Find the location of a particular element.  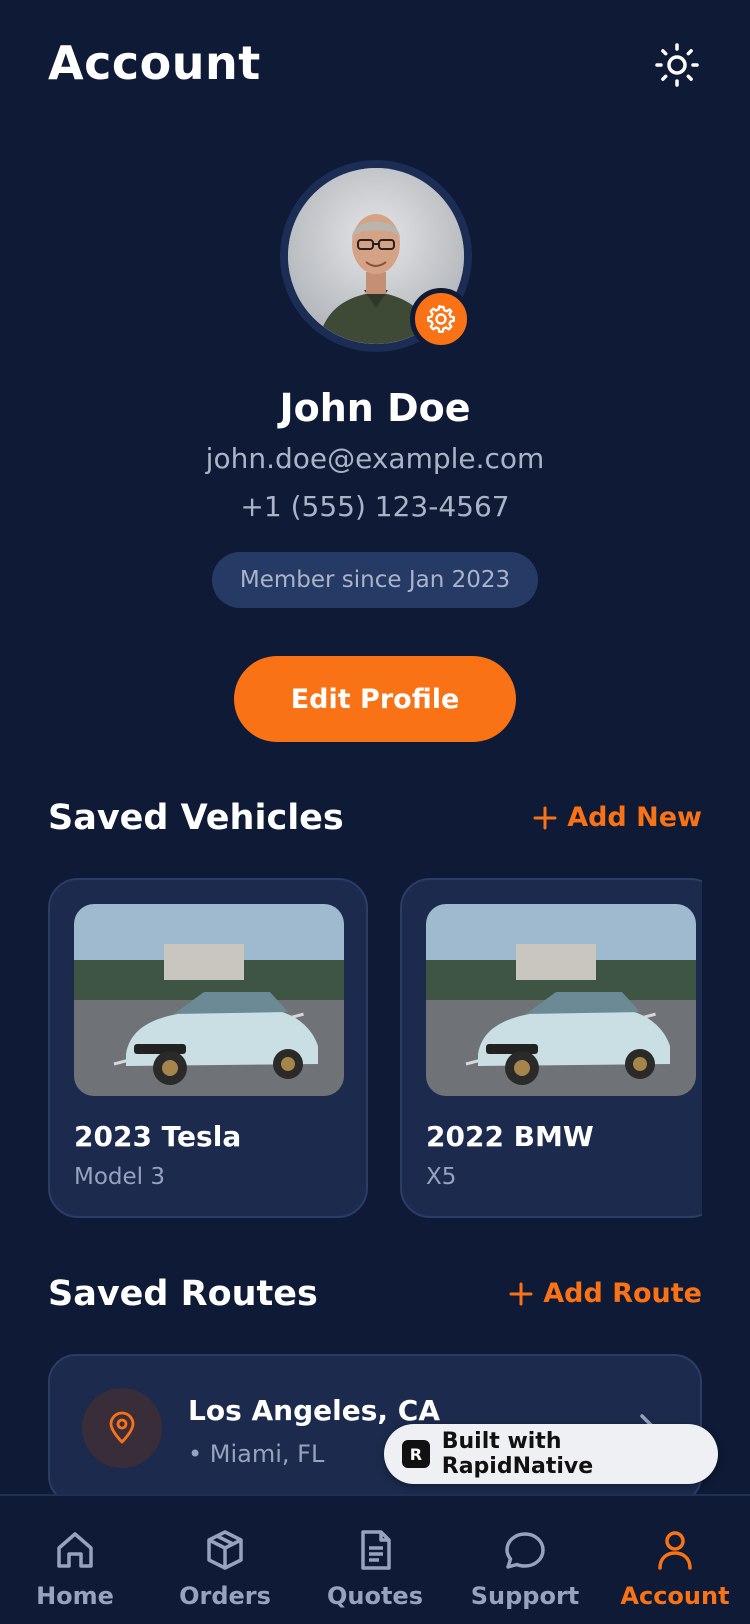

profile-phone: +1 (555) 123-4567 is located at coordinates (375, 506).